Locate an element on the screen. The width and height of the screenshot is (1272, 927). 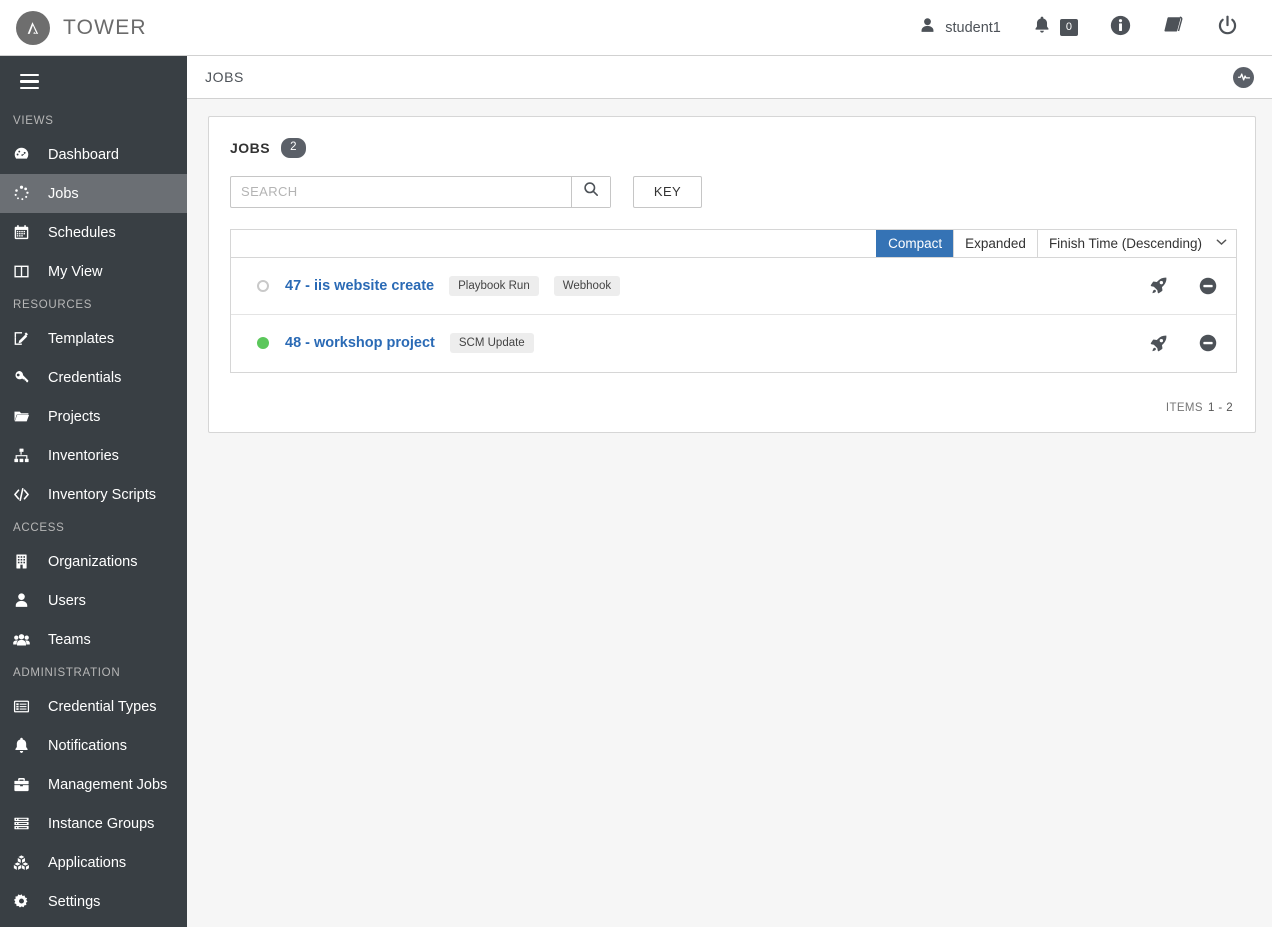
book-icon is located at coordinates (1174, 27).